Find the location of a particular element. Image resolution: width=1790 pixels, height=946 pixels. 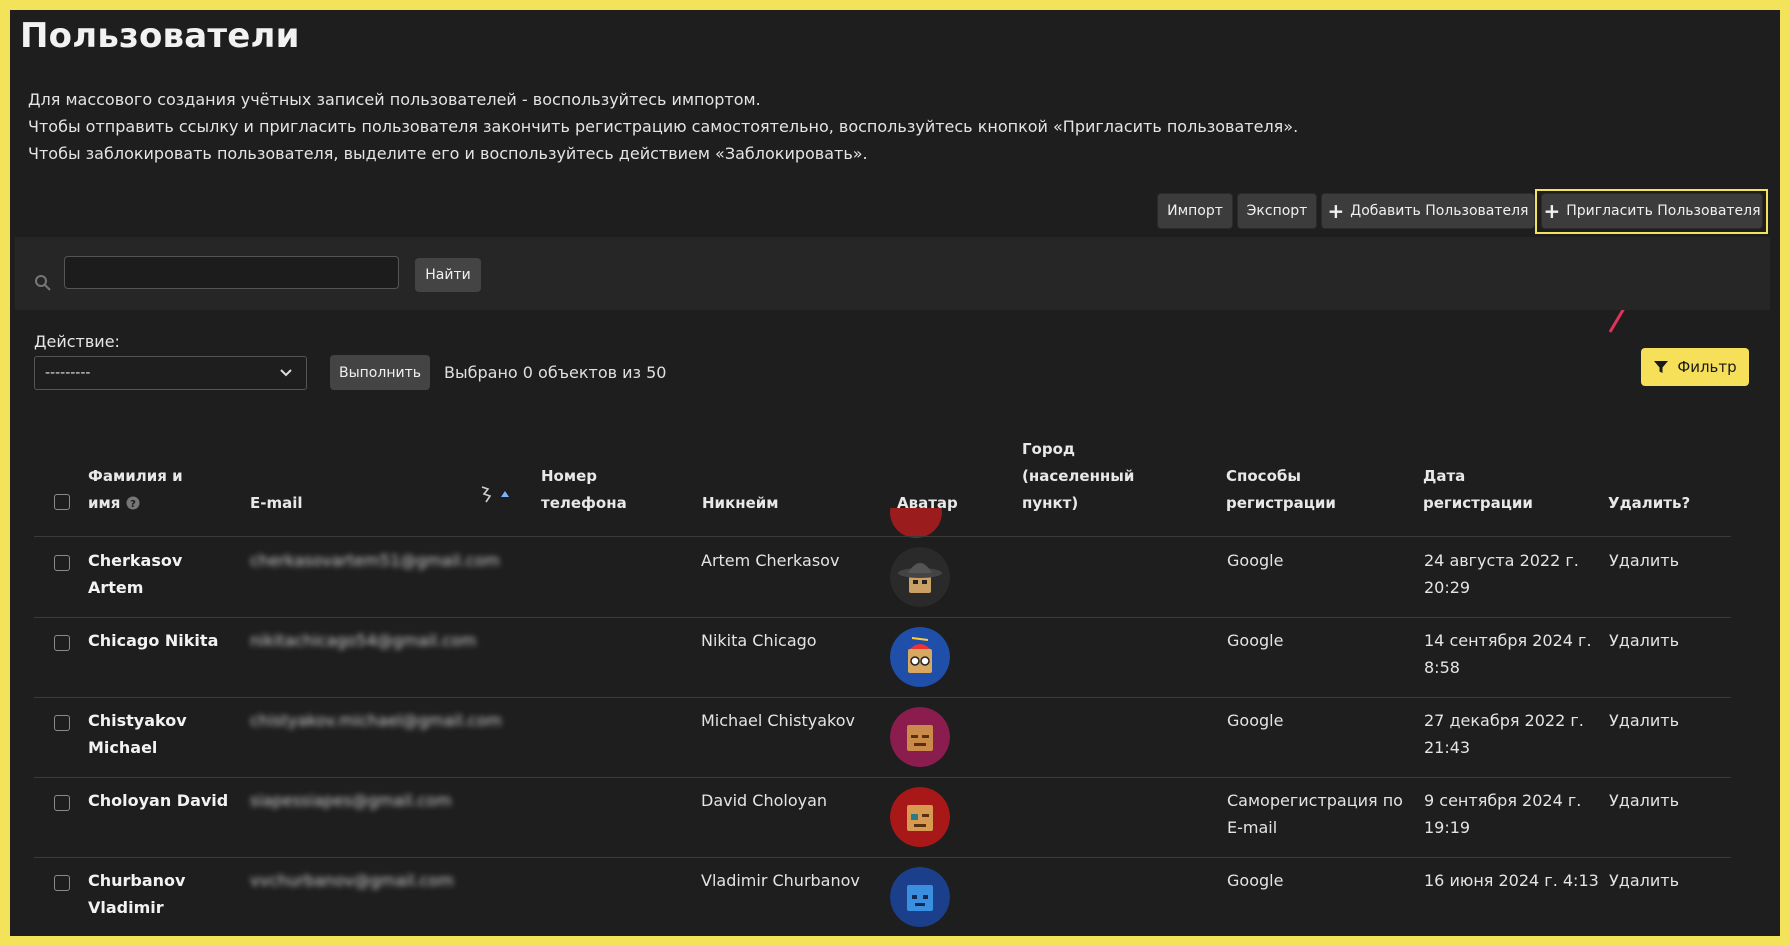

user-nickname: Michael Chistyakov is located at coordinates (778, 720).